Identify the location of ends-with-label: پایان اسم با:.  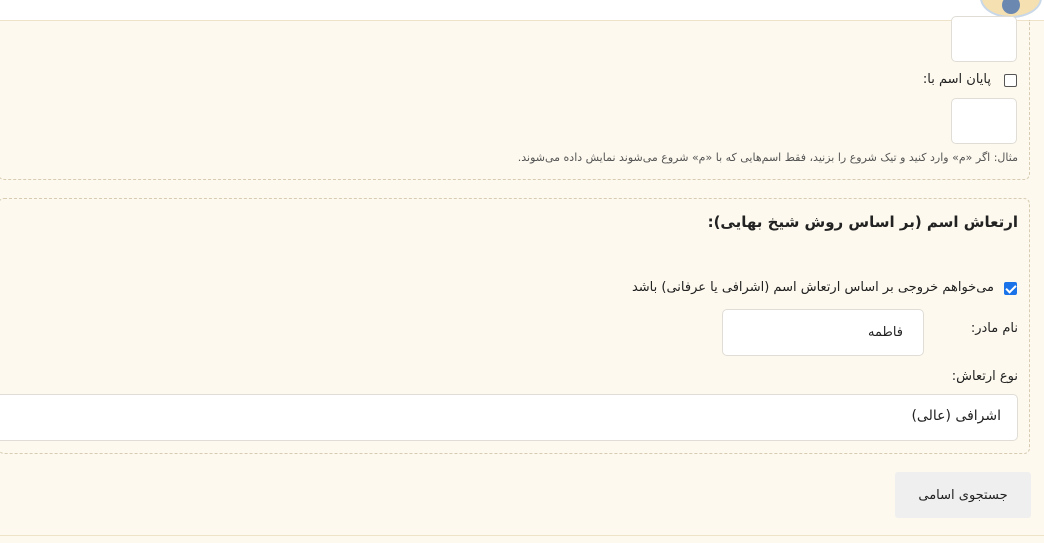
(956, 79).